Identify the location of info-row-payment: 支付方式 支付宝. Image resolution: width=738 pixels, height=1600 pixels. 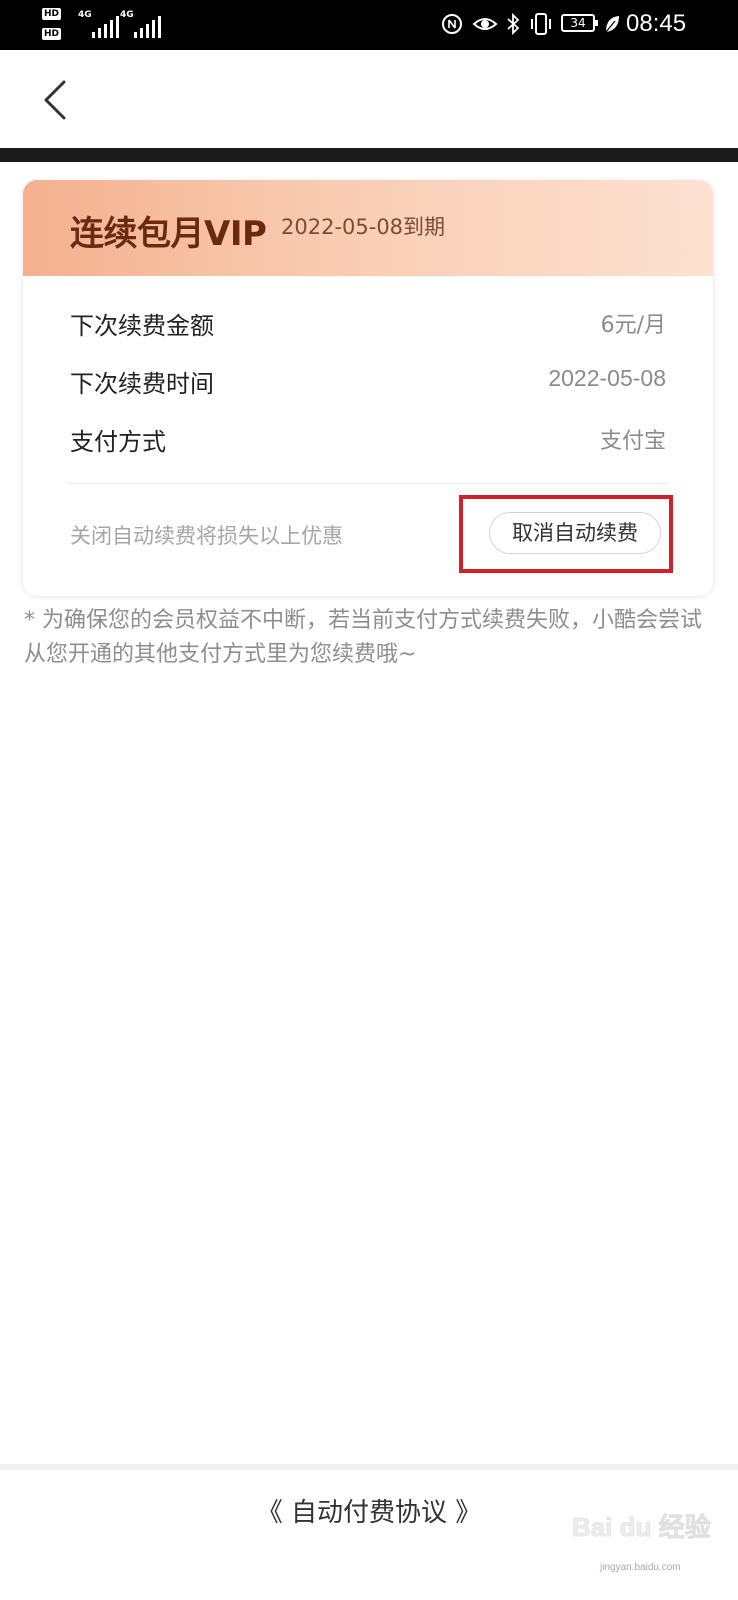
(368, 438).